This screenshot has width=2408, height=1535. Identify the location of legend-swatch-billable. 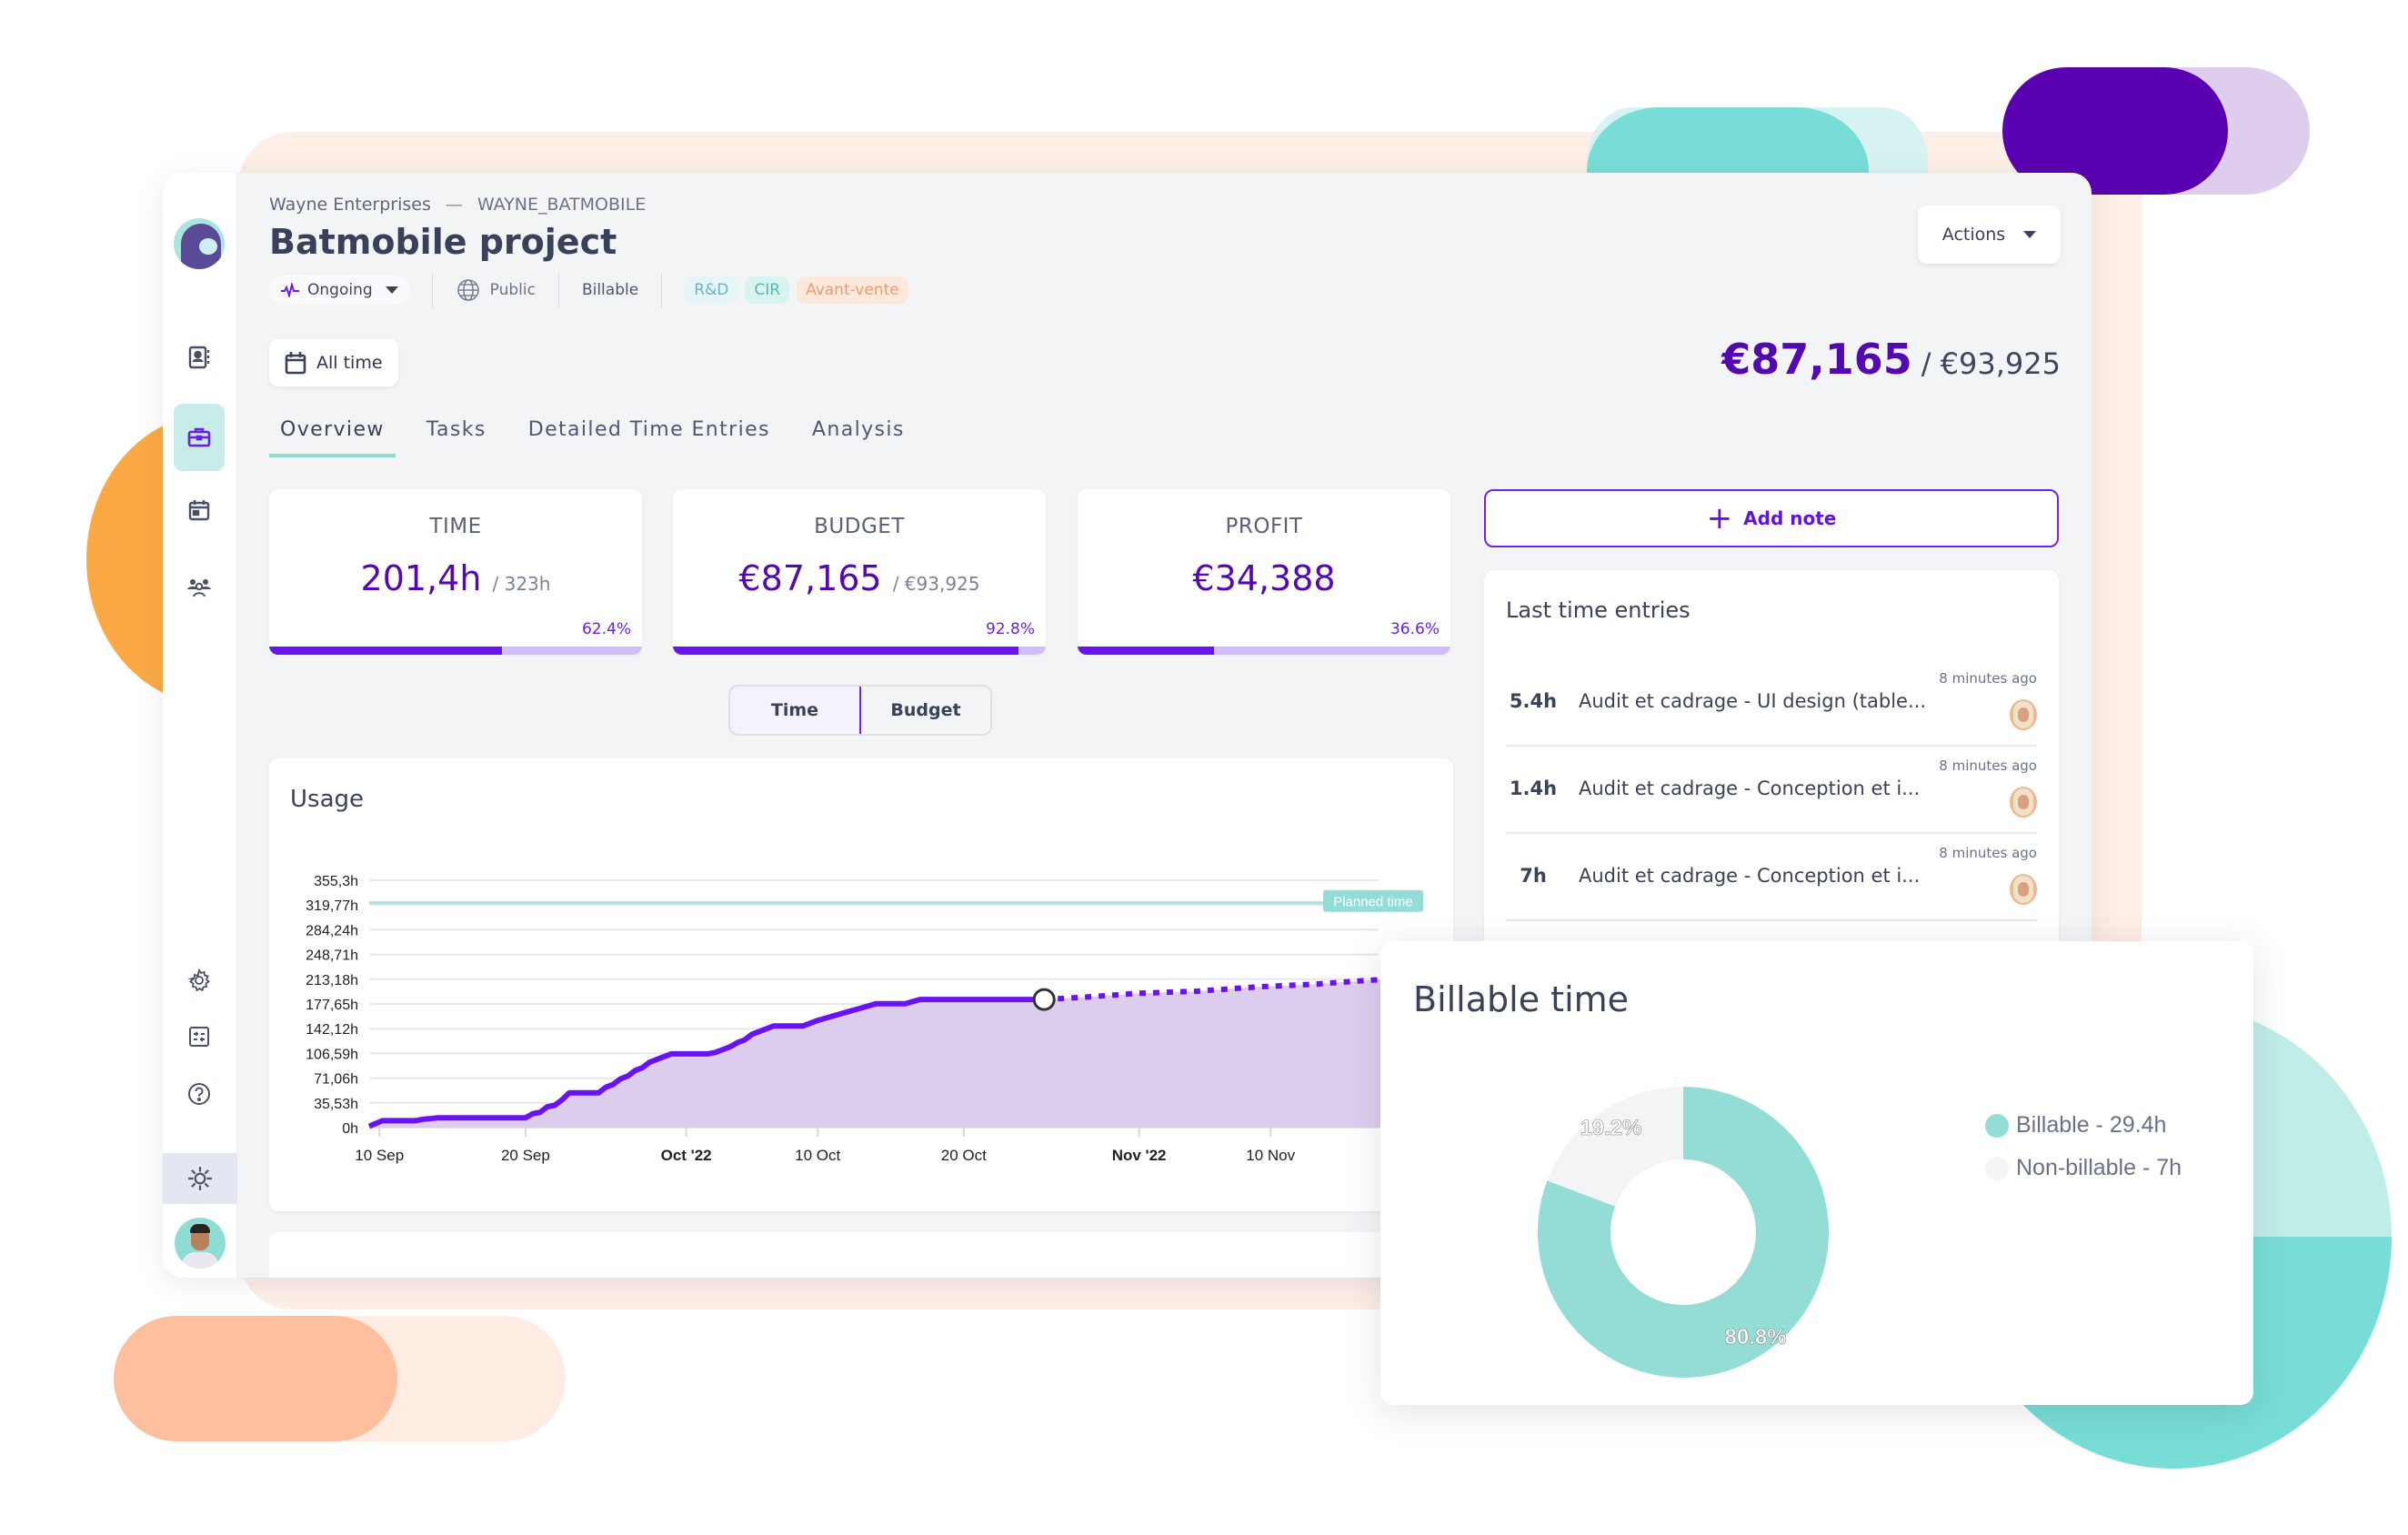
(1997, 1125).